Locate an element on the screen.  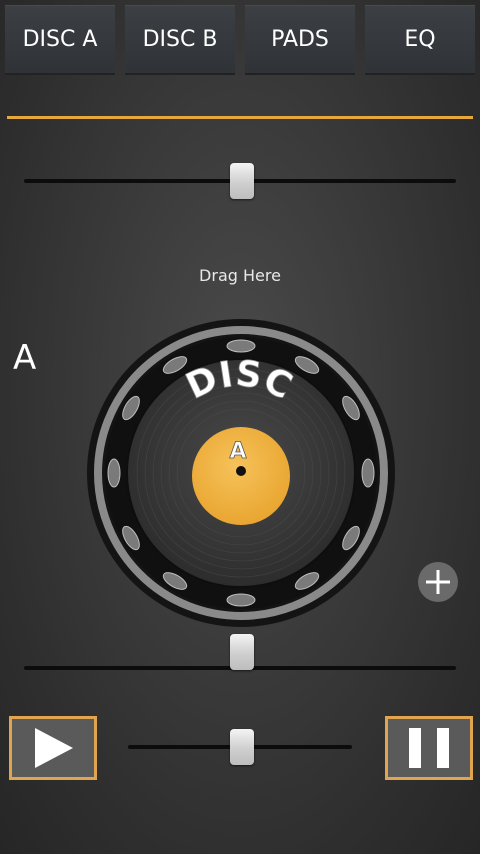
deck-tab-bar: DISC A DISC B PADS EQ is located at coordinates (240, 40).